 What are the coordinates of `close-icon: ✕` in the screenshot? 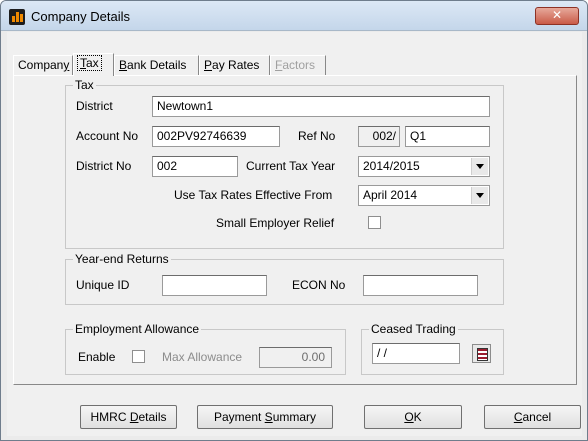 It's located at (557, 16).